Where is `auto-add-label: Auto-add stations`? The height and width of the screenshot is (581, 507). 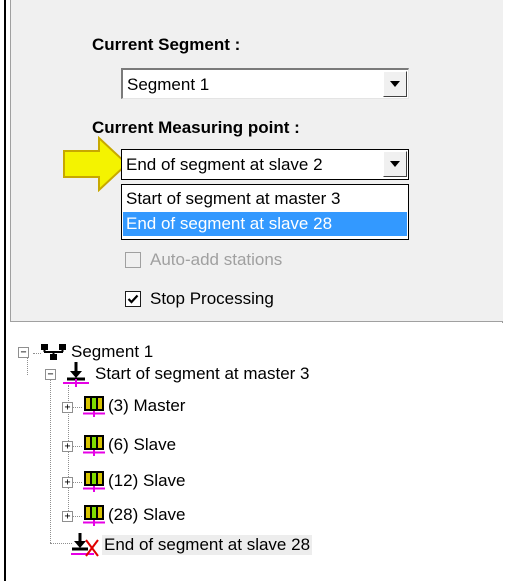 auto-add-label: Auto-add stations is located at coordinates (216, 259).